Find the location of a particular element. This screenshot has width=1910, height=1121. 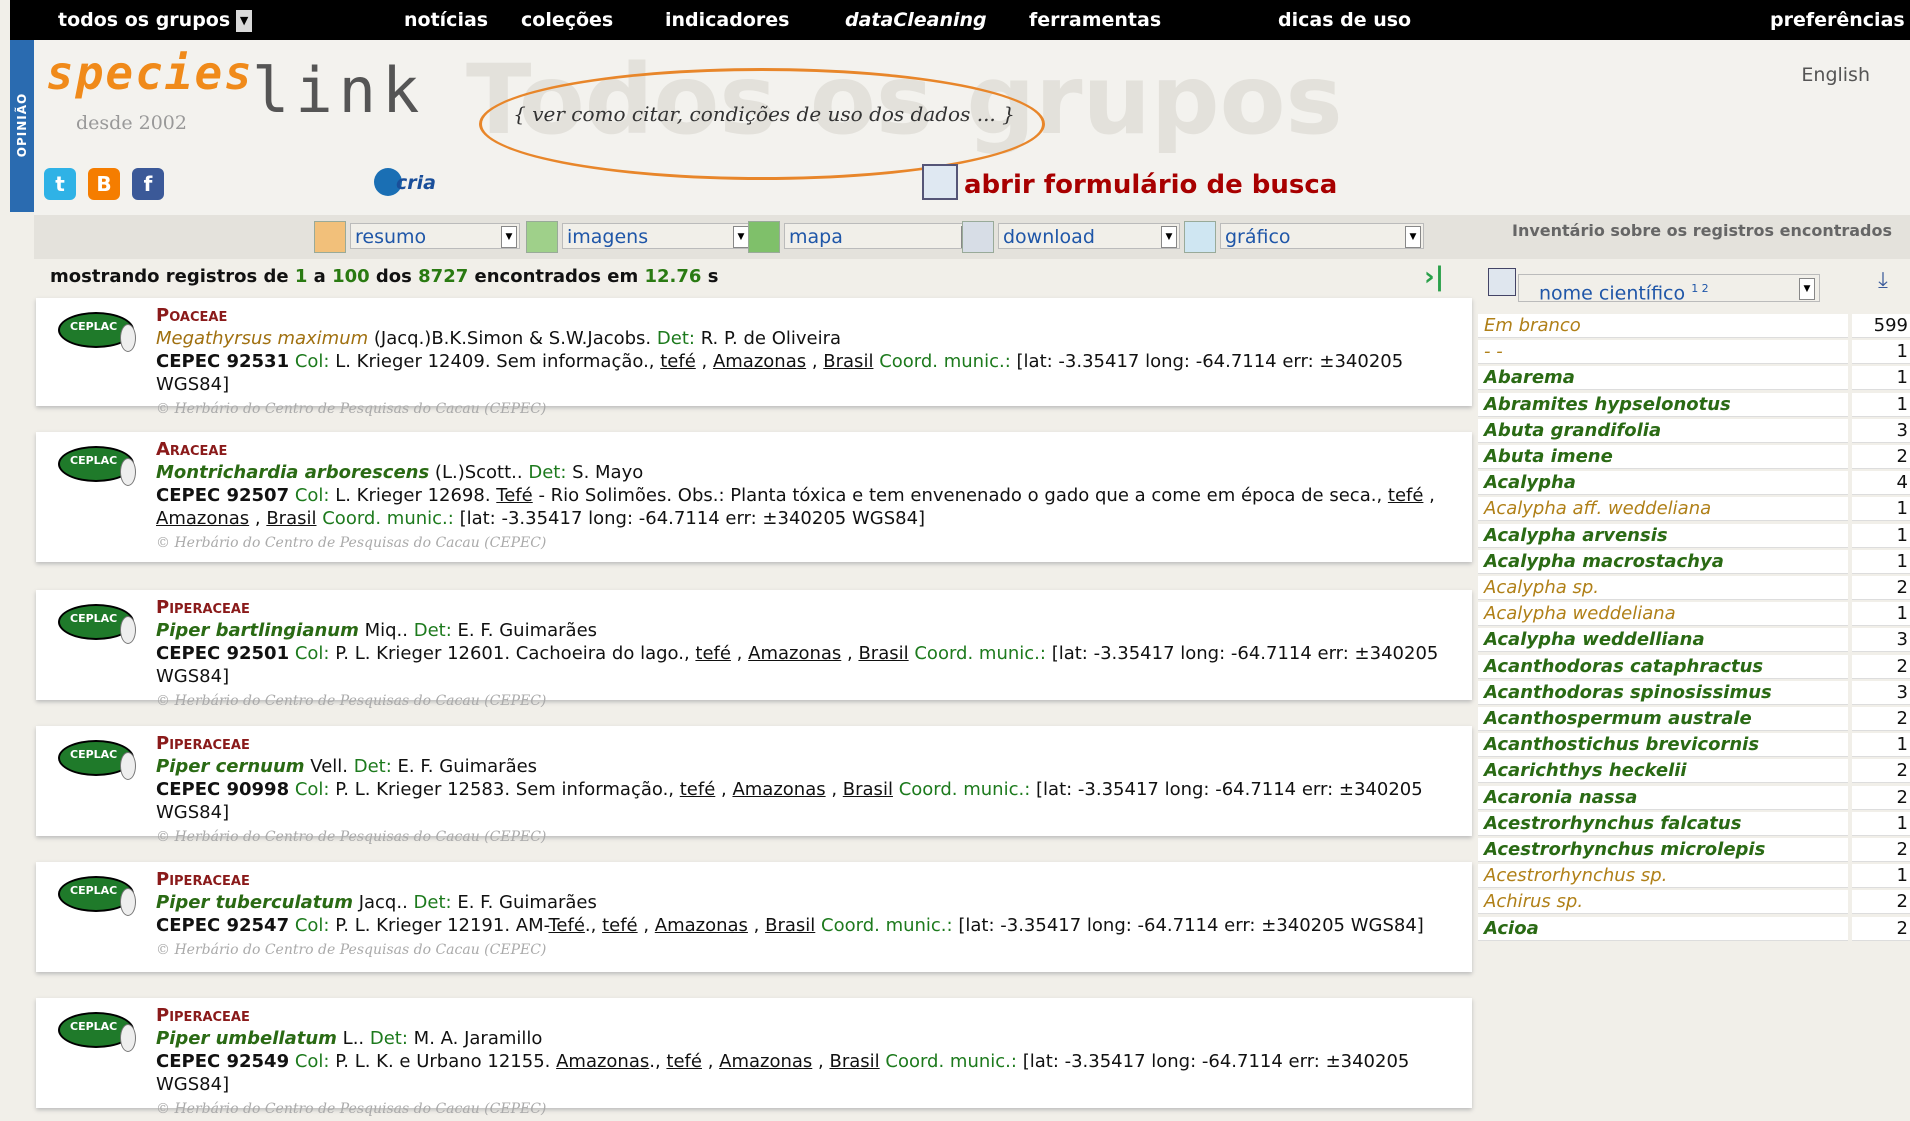

cria-logo: cria is located at coordinates (419, 183).